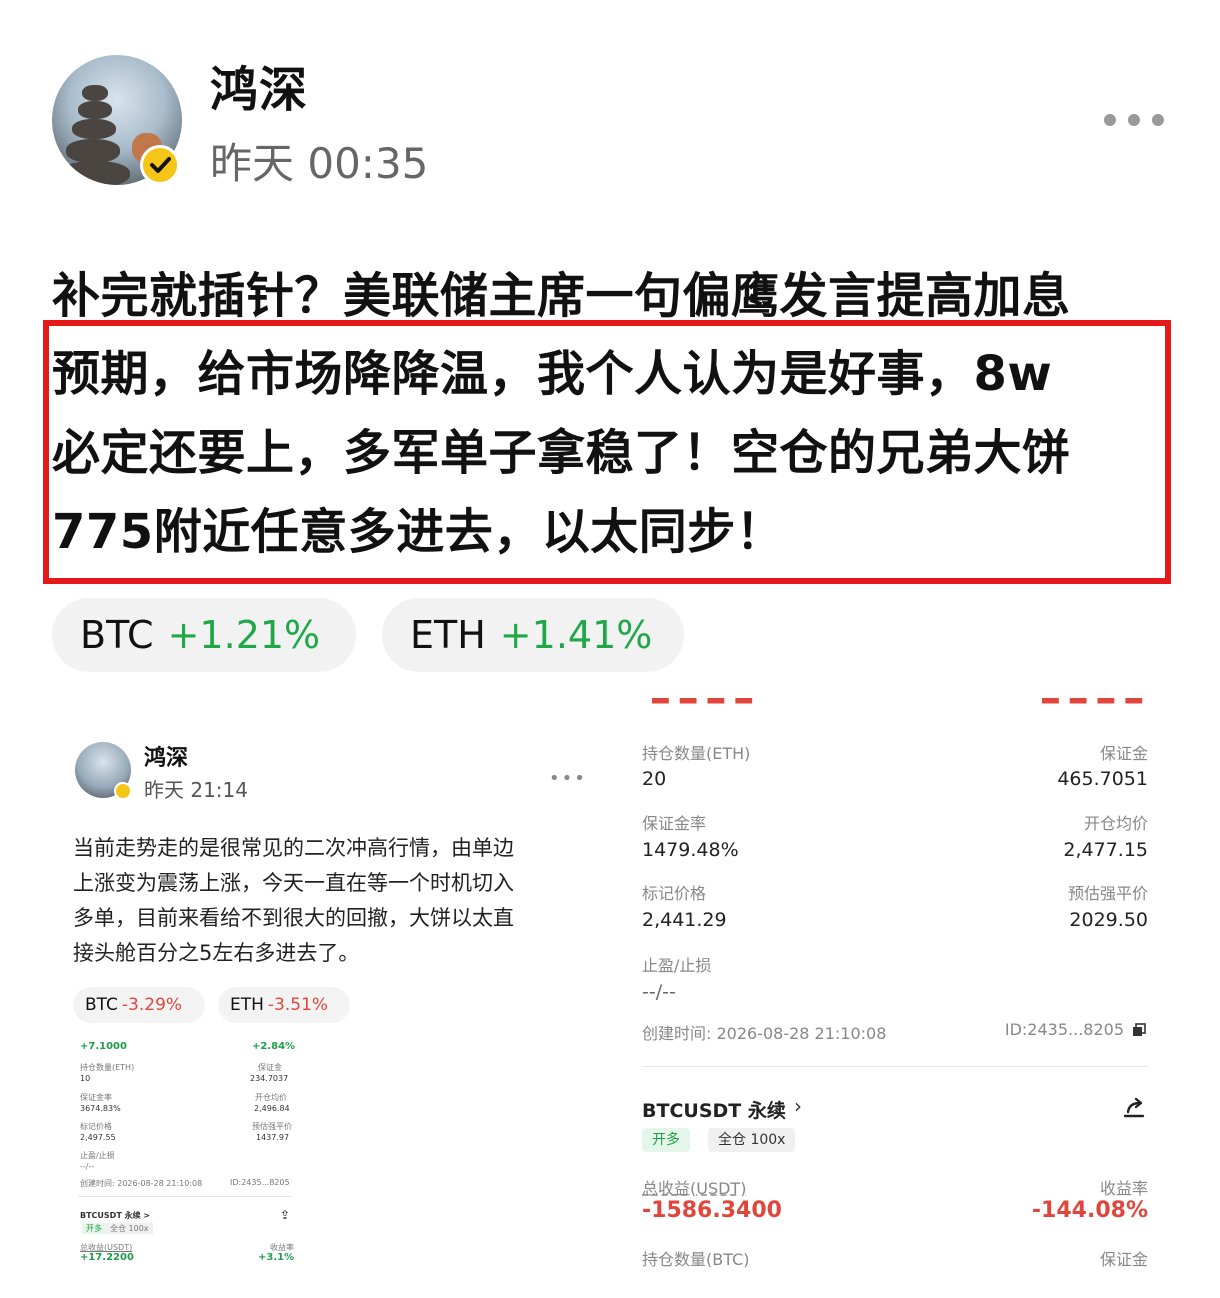 The height and width of the screenshot is (1298, 1220). Describe the element at coordinates (568, 778) in the screenshot. I see `more-icon: •••` at that location.